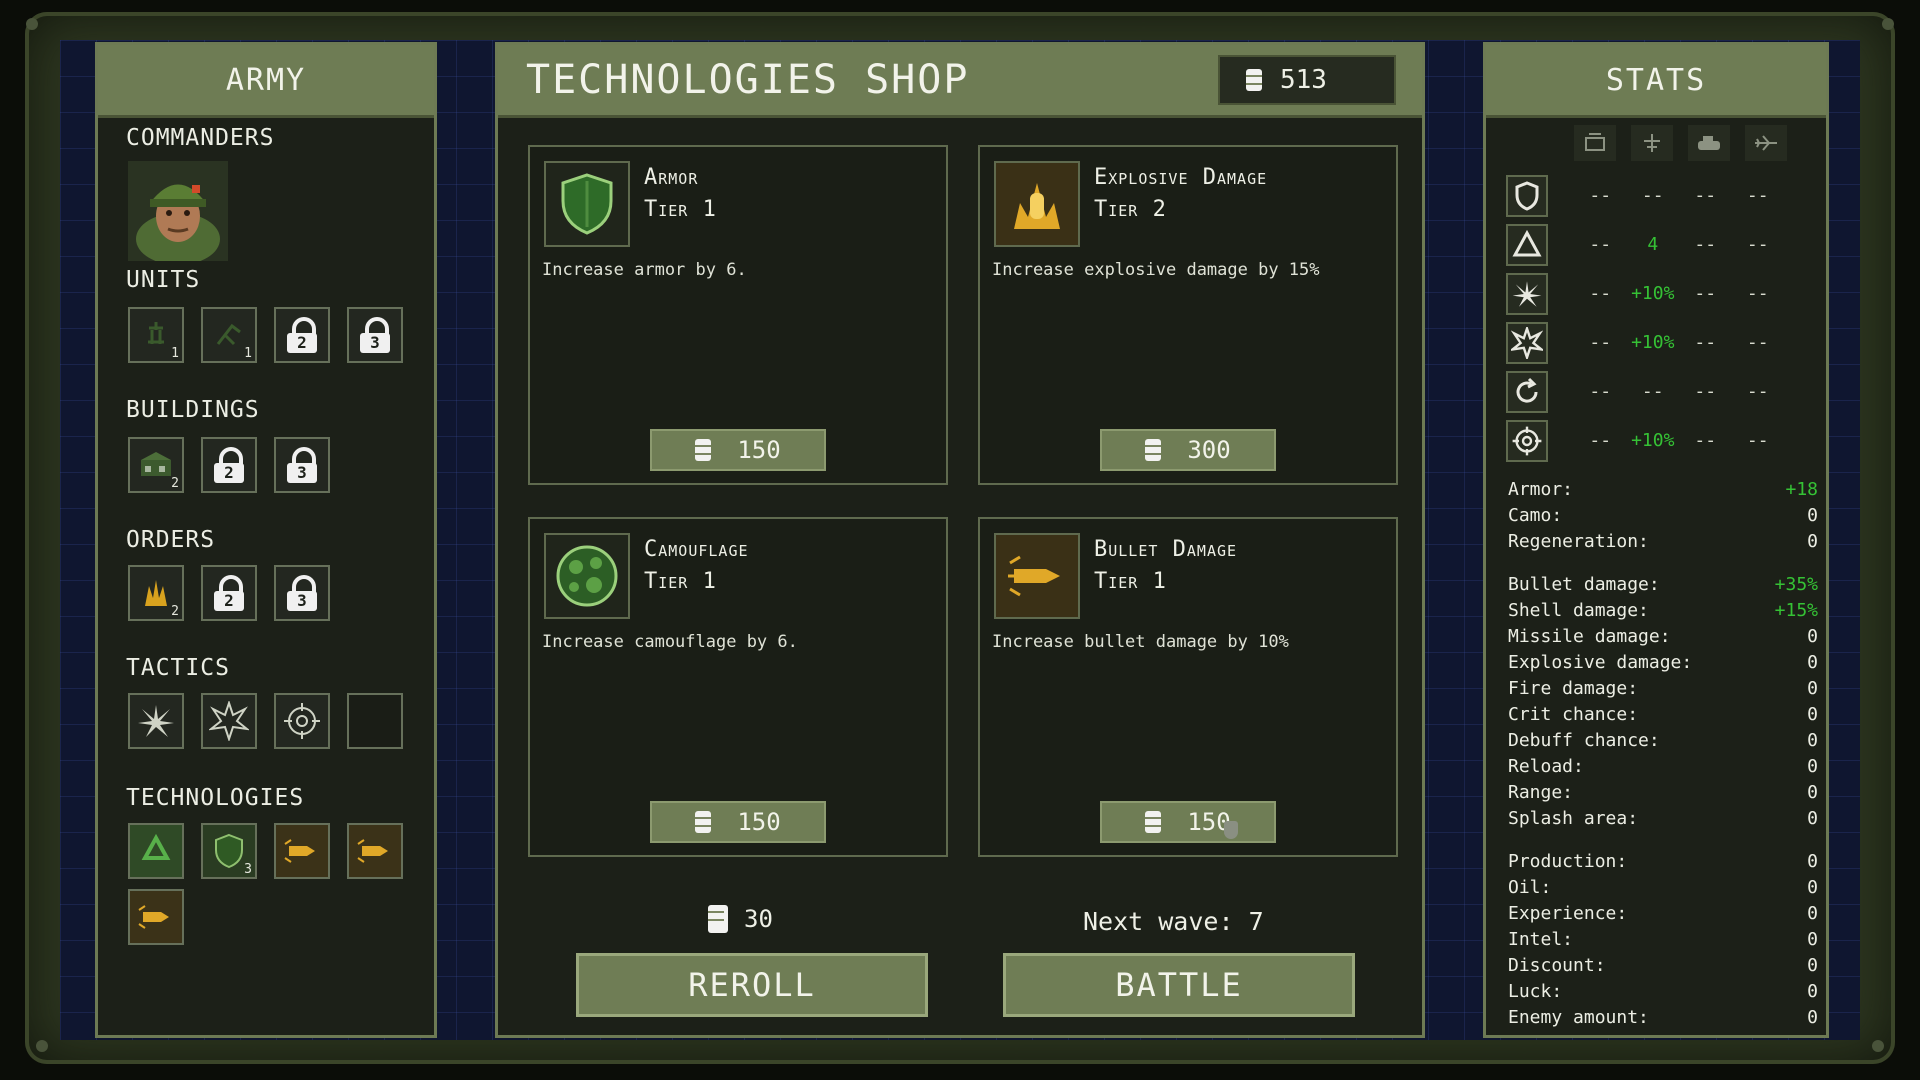  Describe the element at coordinates (178, 668) in the screenshot. I see `tactics-label: TACTICS` at that location.